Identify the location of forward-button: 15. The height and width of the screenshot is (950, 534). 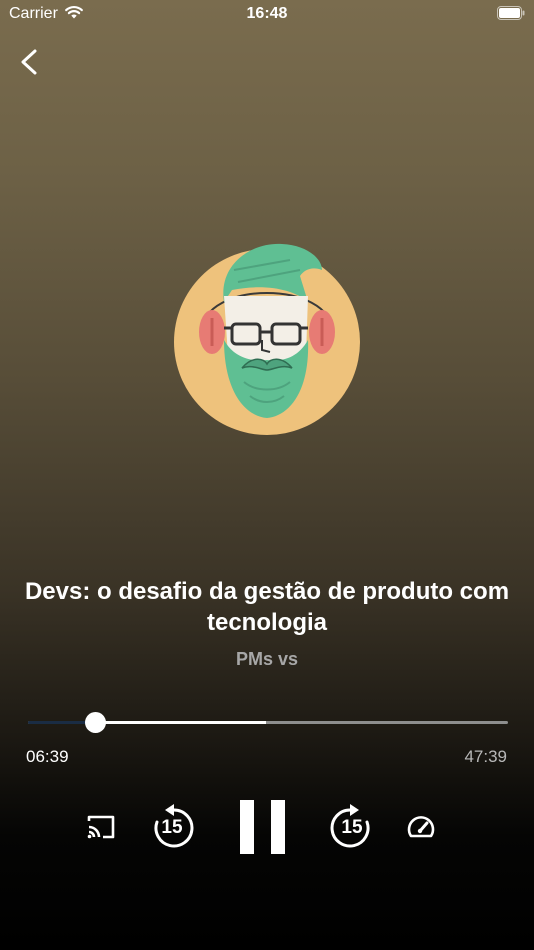
(352, 827).